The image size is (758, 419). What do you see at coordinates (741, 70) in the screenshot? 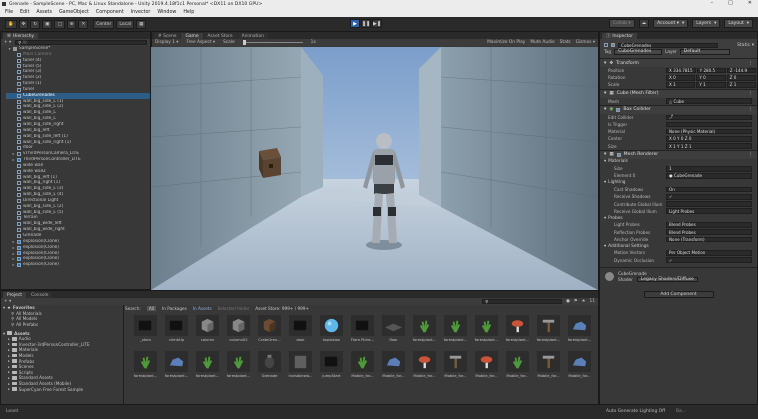
I see `z-field: Z -144.9` at bounding box center [741, 70].